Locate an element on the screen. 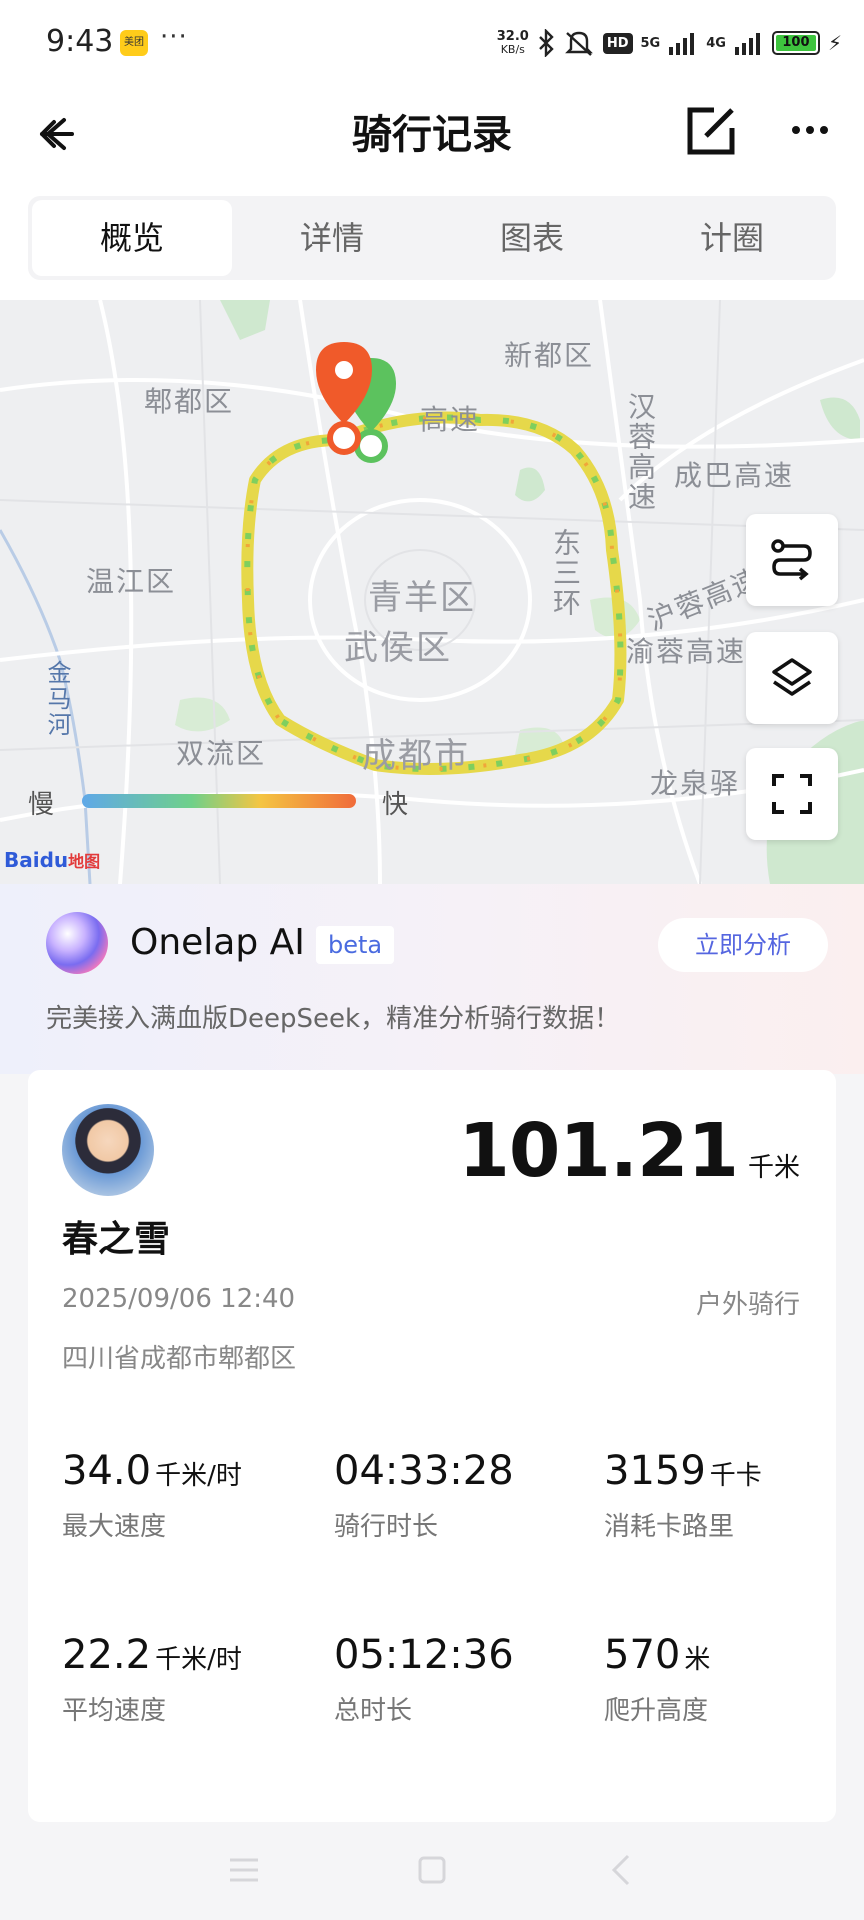 This screenshot has height=1920, width=864. layers-icon is located at coordinates (792, 677).